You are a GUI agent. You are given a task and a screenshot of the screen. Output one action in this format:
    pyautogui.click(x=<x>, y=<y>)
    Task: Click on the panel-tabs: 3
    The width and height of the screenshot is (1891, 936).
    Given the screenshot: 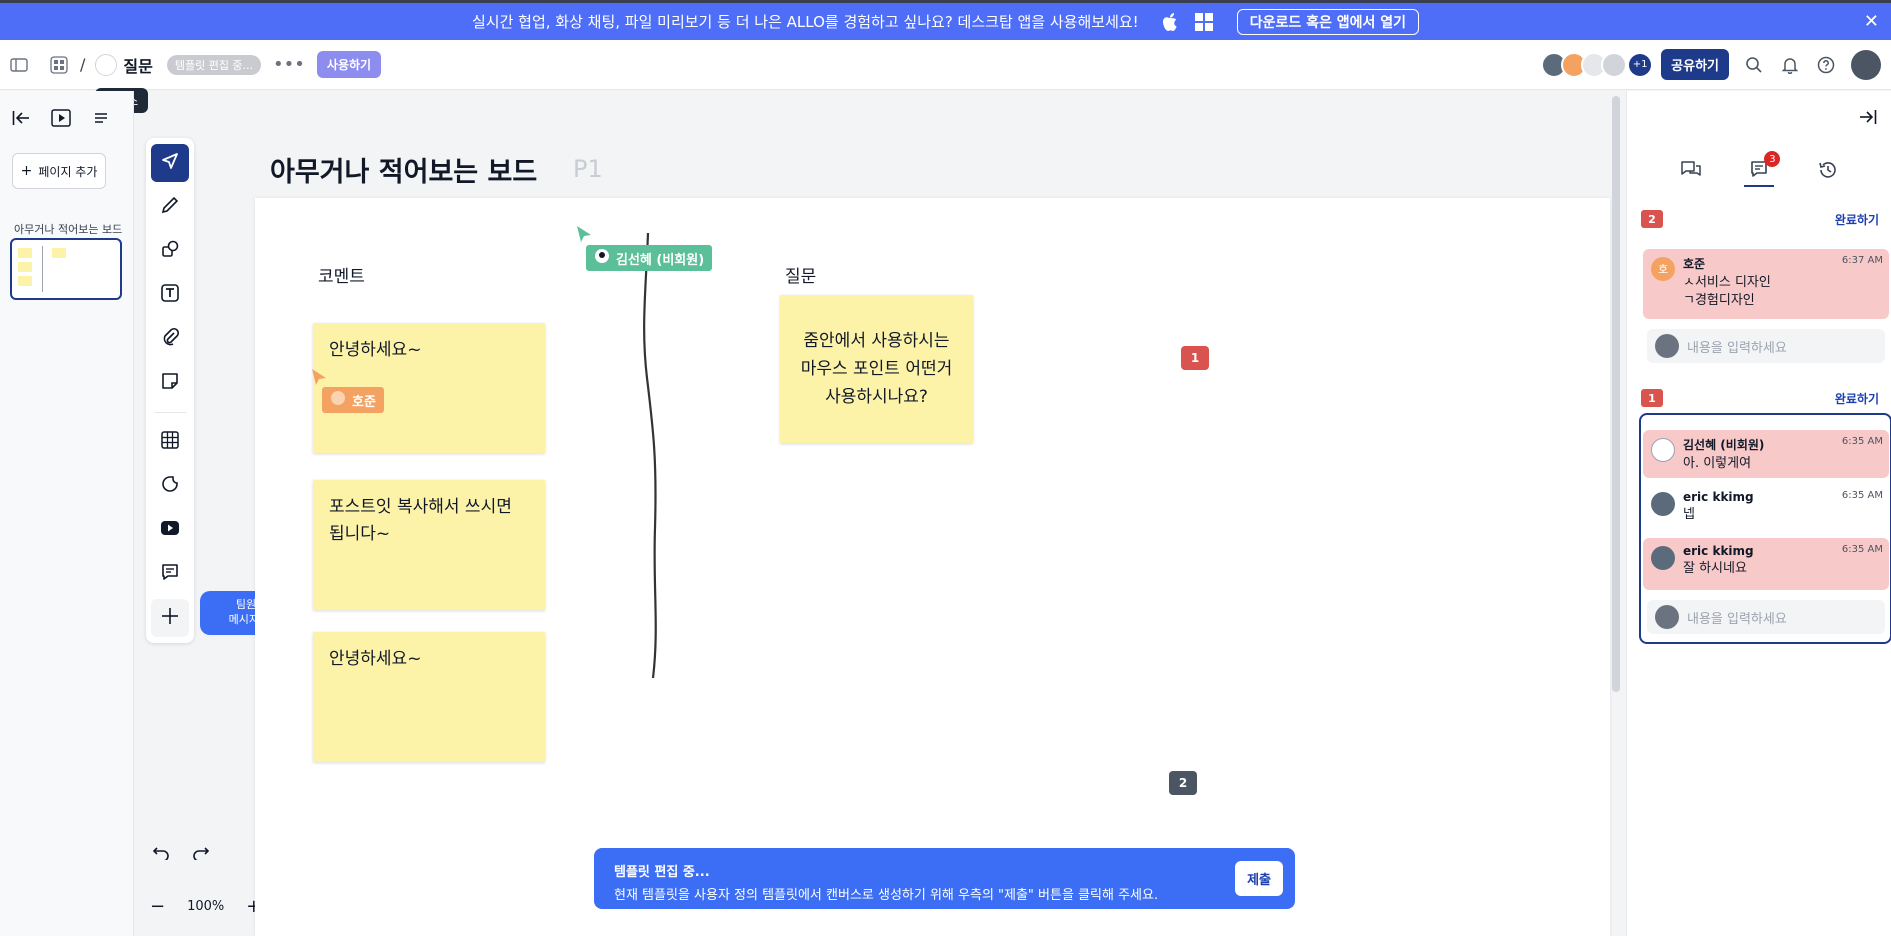 What is the action you would take?
    pyautogui.click(x=1759, y=169)
    